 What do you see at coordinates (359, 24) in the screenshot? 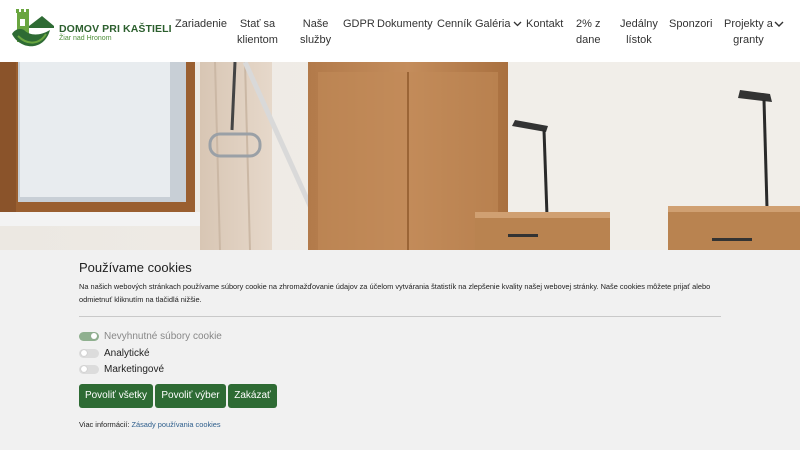
I see `nav-item-gdpr: GDPR` at bounding box center [359, 24].